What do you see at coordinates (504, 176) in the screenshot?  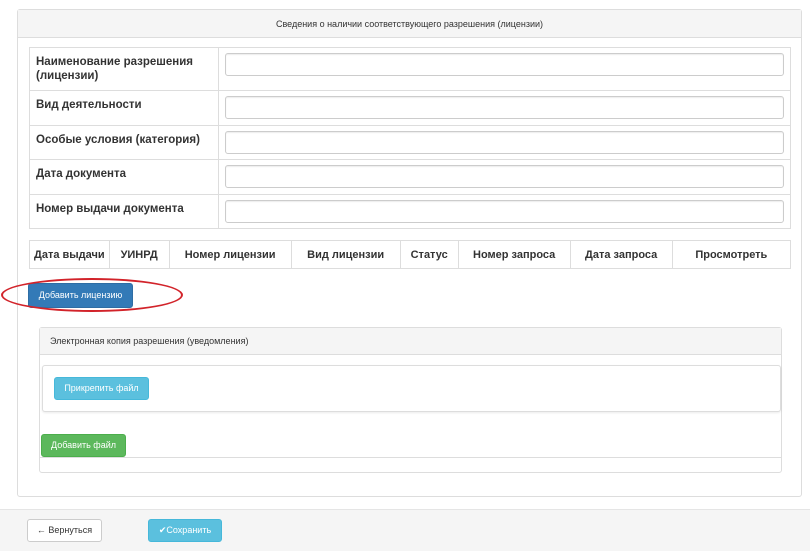 I see `document-date-input` at bounding box center [504, 176].